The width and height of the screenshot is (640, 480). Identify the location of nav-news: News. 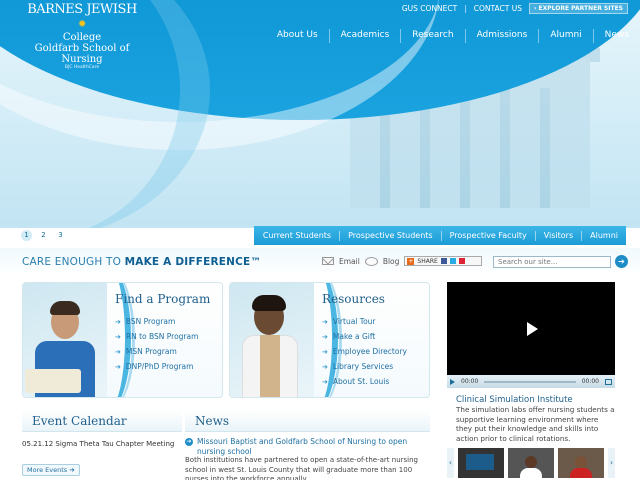
(616, 36).